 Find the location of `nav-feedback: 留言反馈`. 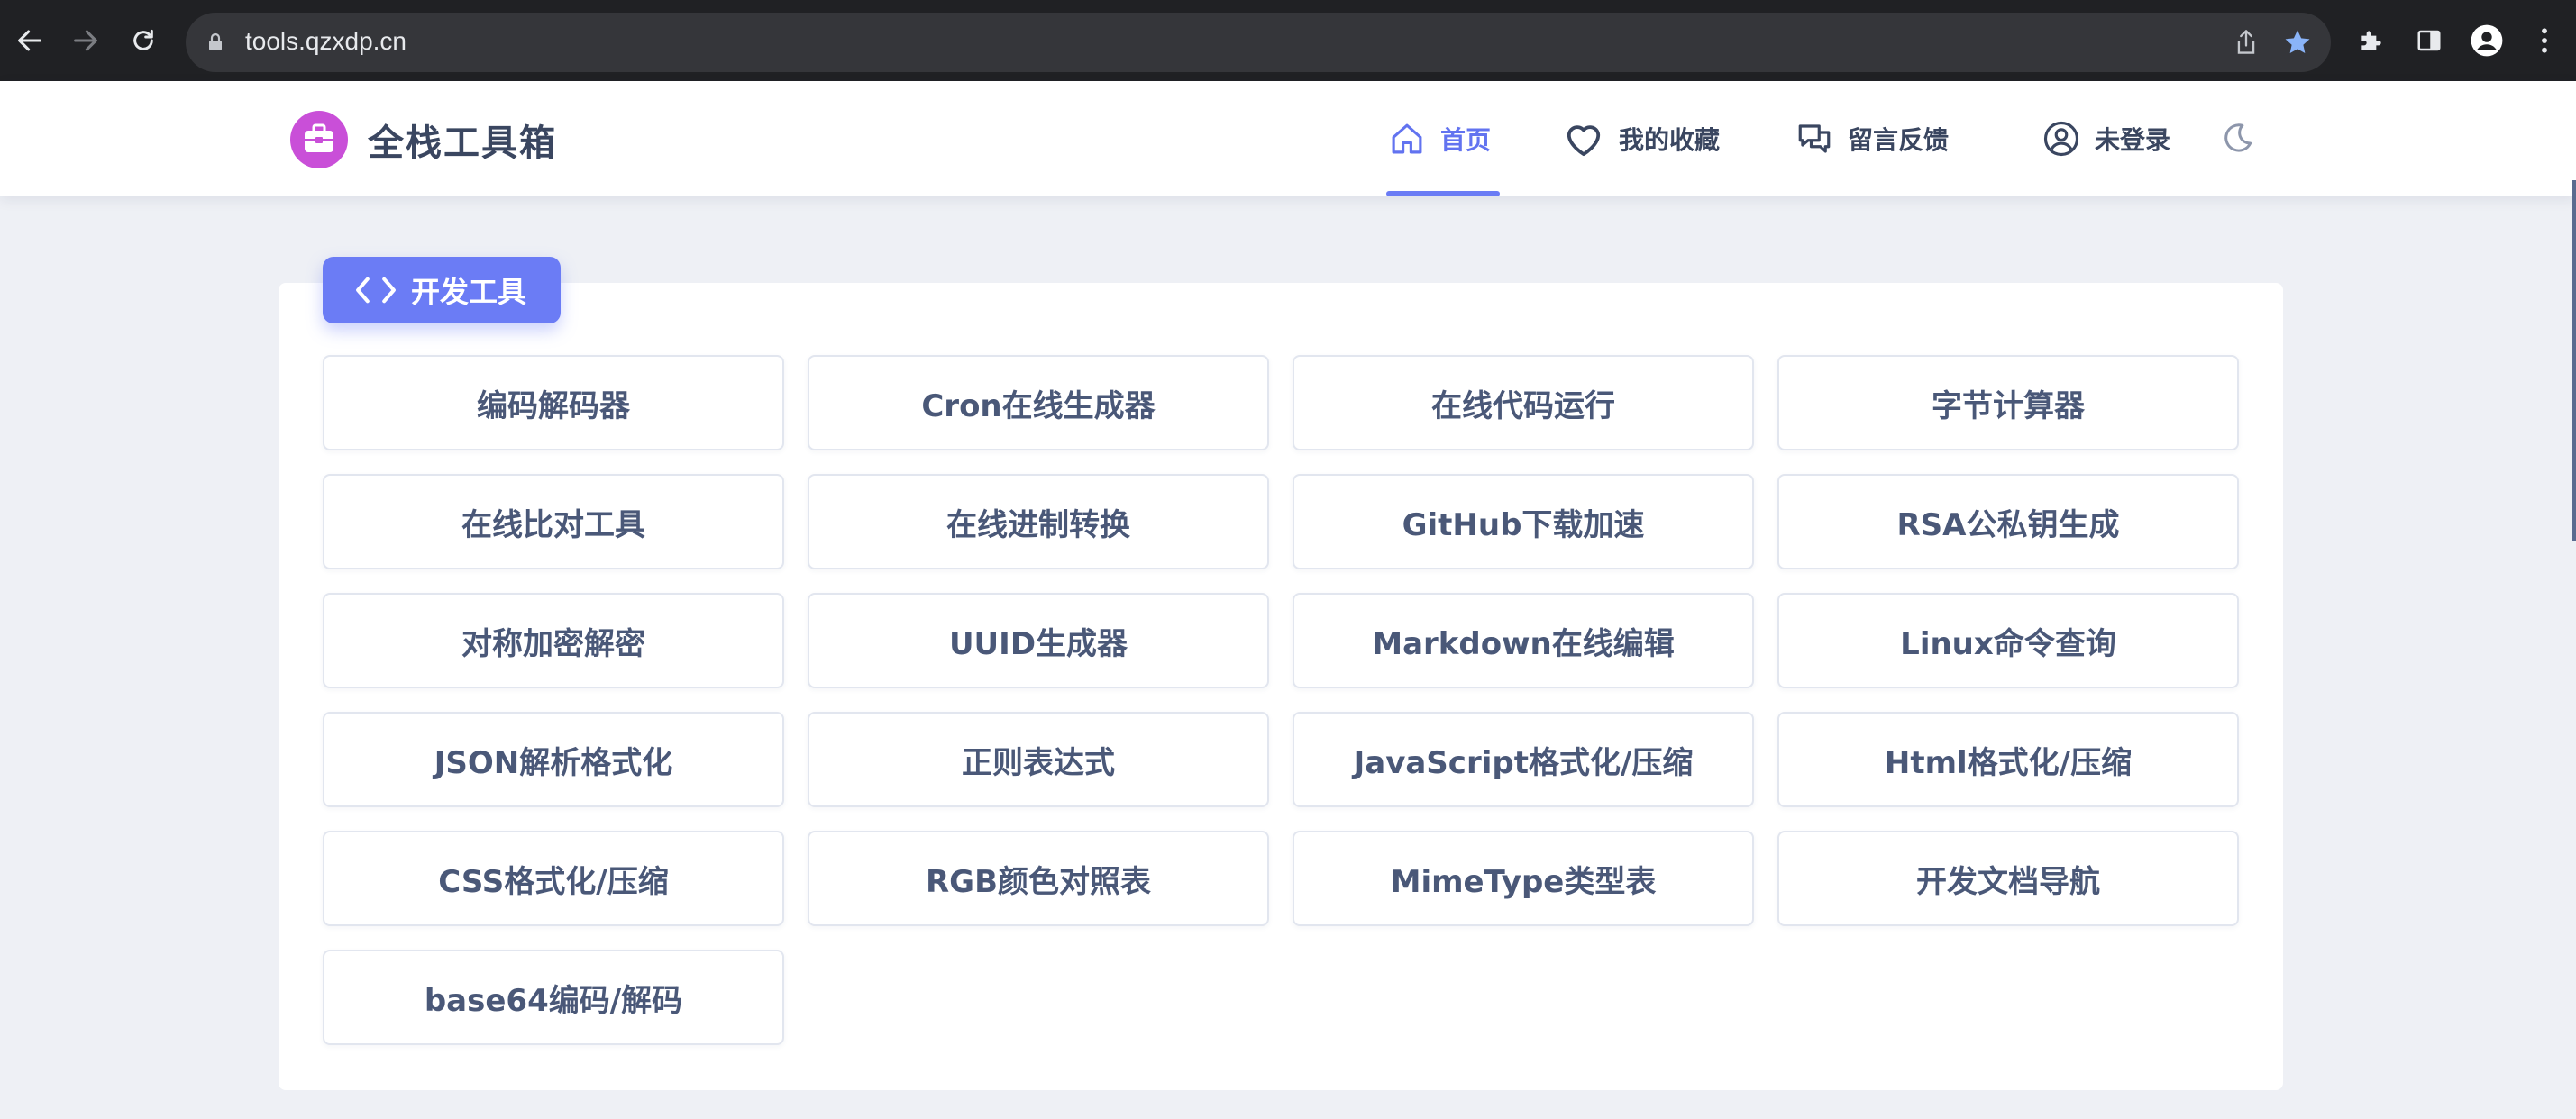

nav-feedback: 留言反馈 is located at coordinates (1872, 138).